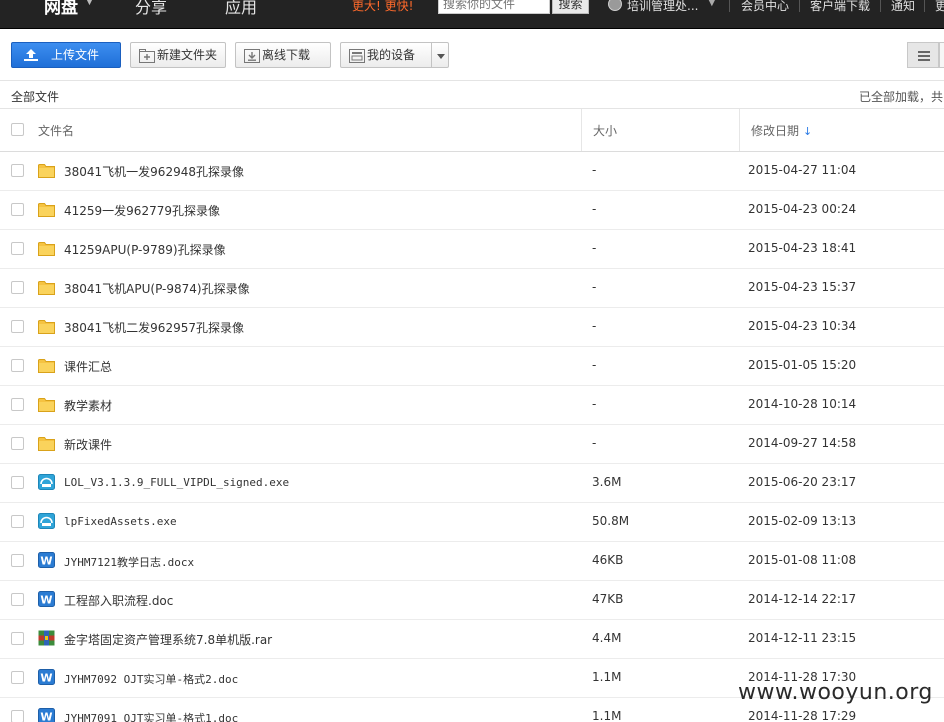 The height and width of the screenshot is (722, 944). Describe the element at coordinates (472, 288) in the screenshot. I see `file-row: 38041飞机APU(P-9874)孔探录像 - 2015-04-23 15:37` at that location.